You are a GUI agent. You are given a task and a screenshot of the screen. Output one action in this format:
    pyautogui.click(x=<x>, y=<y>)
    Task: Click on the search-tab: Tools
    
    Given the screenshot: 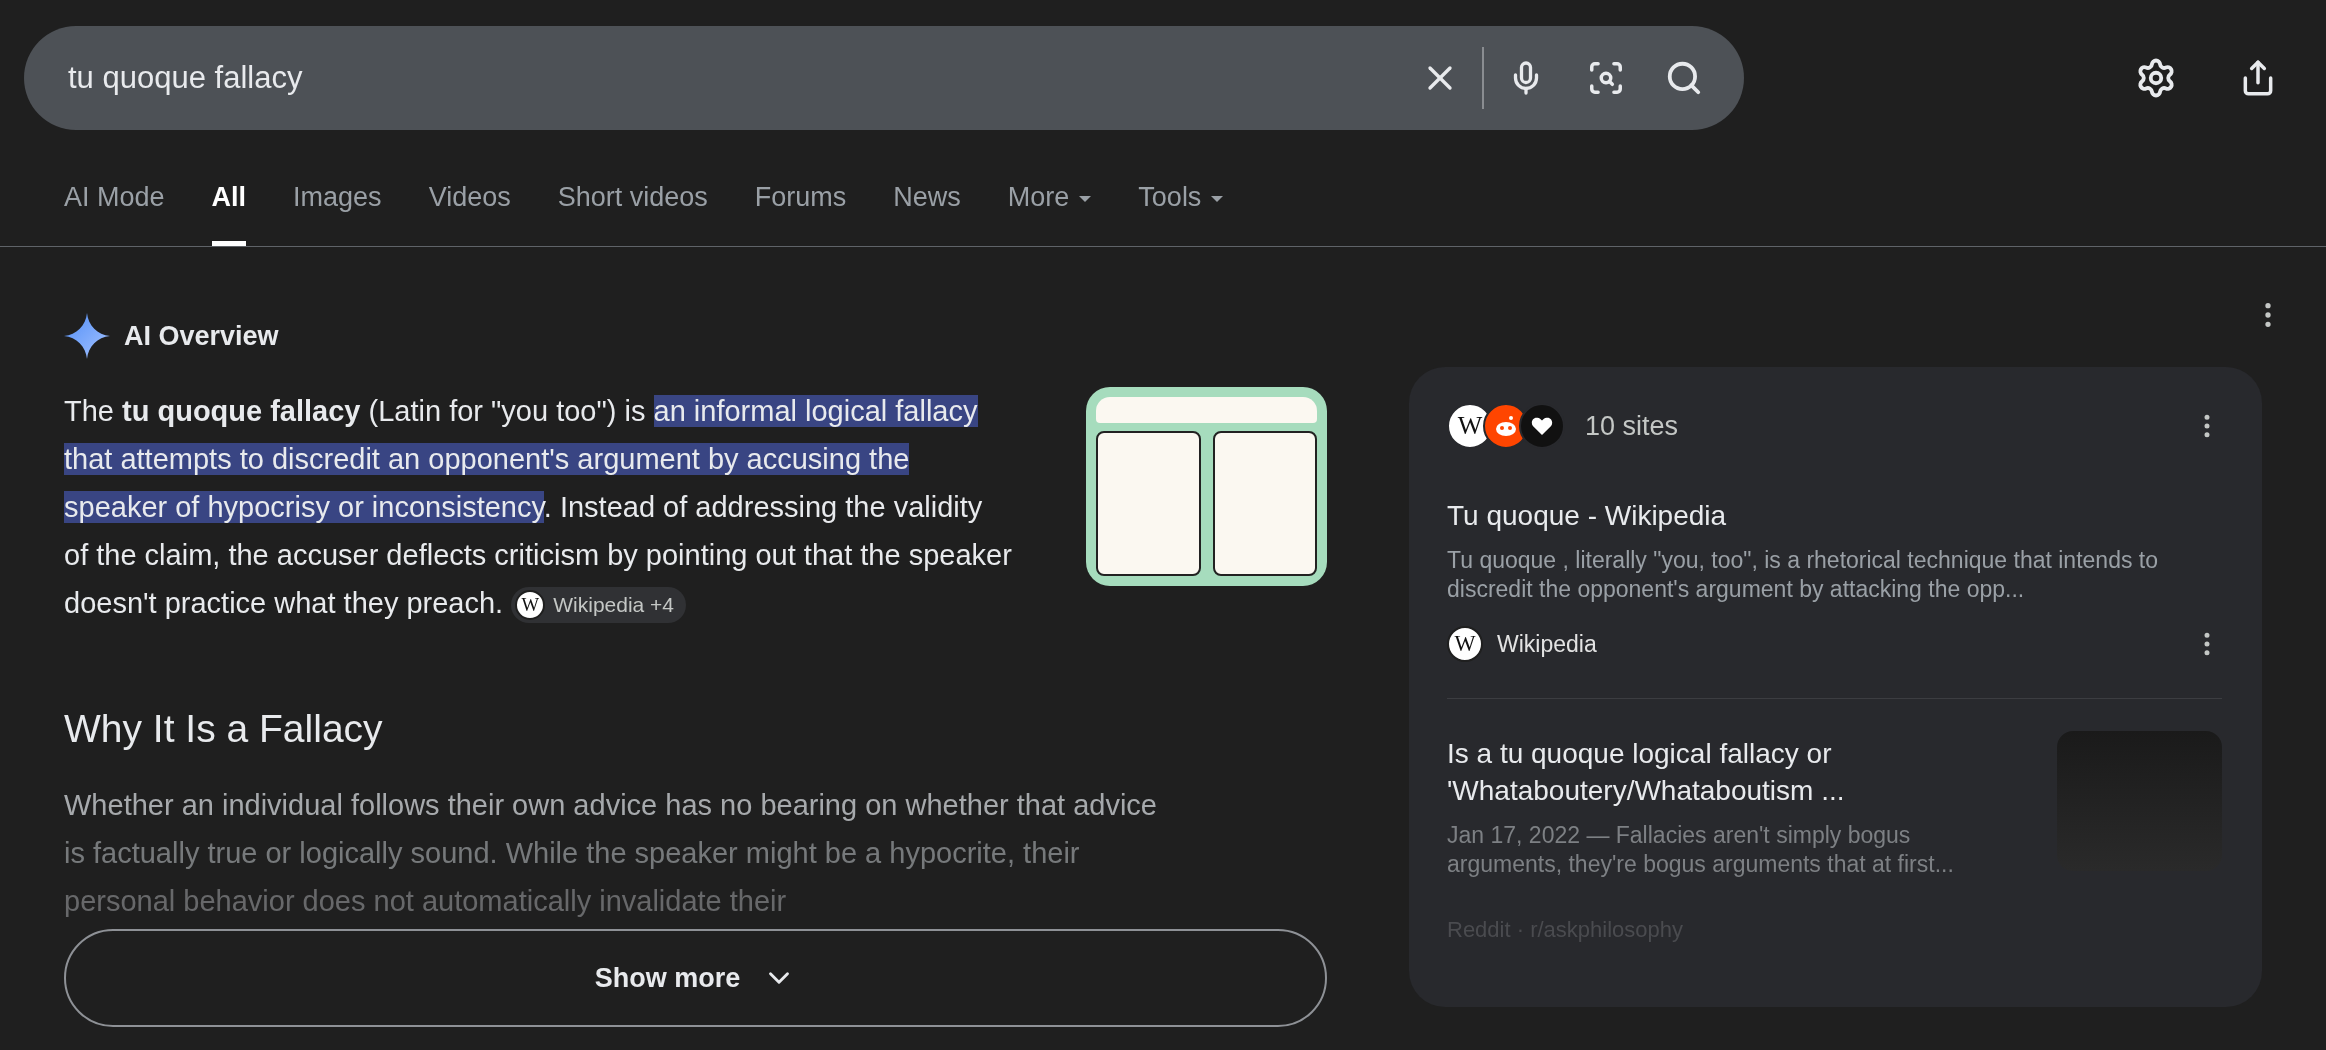 What is the action you would take?
    pyautogui.click(x=1181, y=214)
    